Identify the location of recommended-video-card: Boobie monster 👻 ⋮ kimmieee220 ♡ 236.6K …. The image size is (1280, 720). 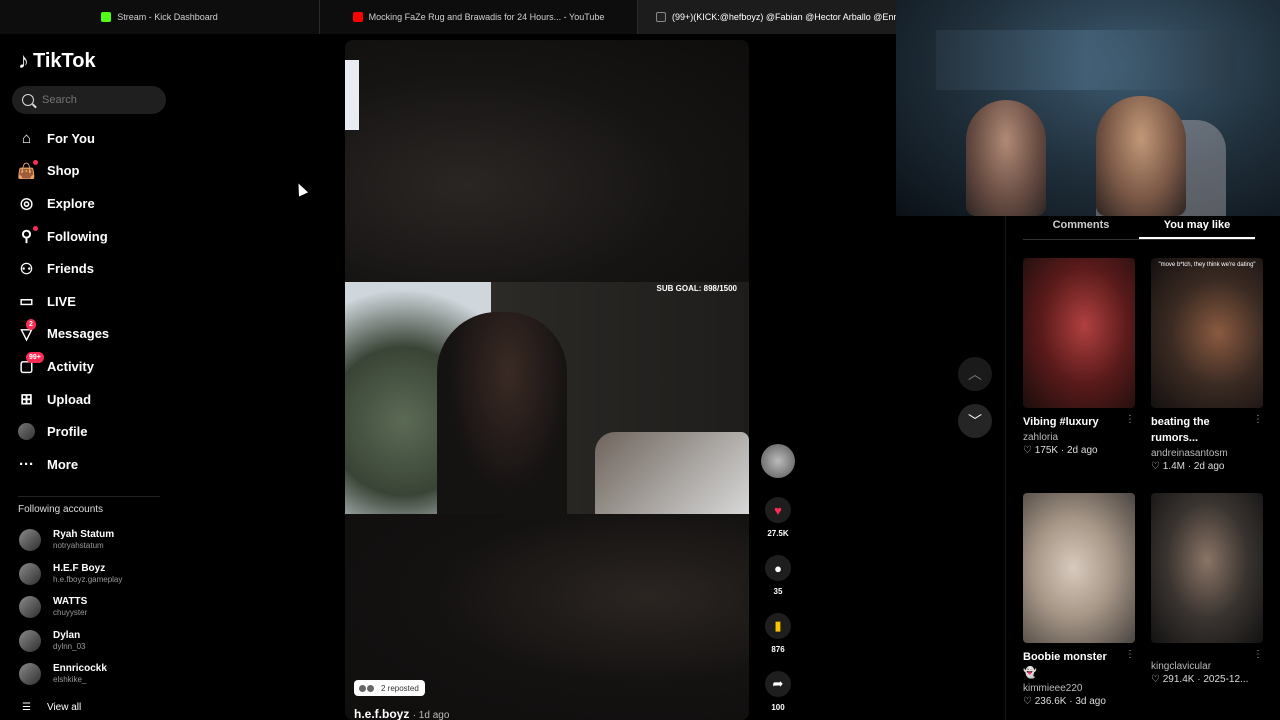
(1079, 600).